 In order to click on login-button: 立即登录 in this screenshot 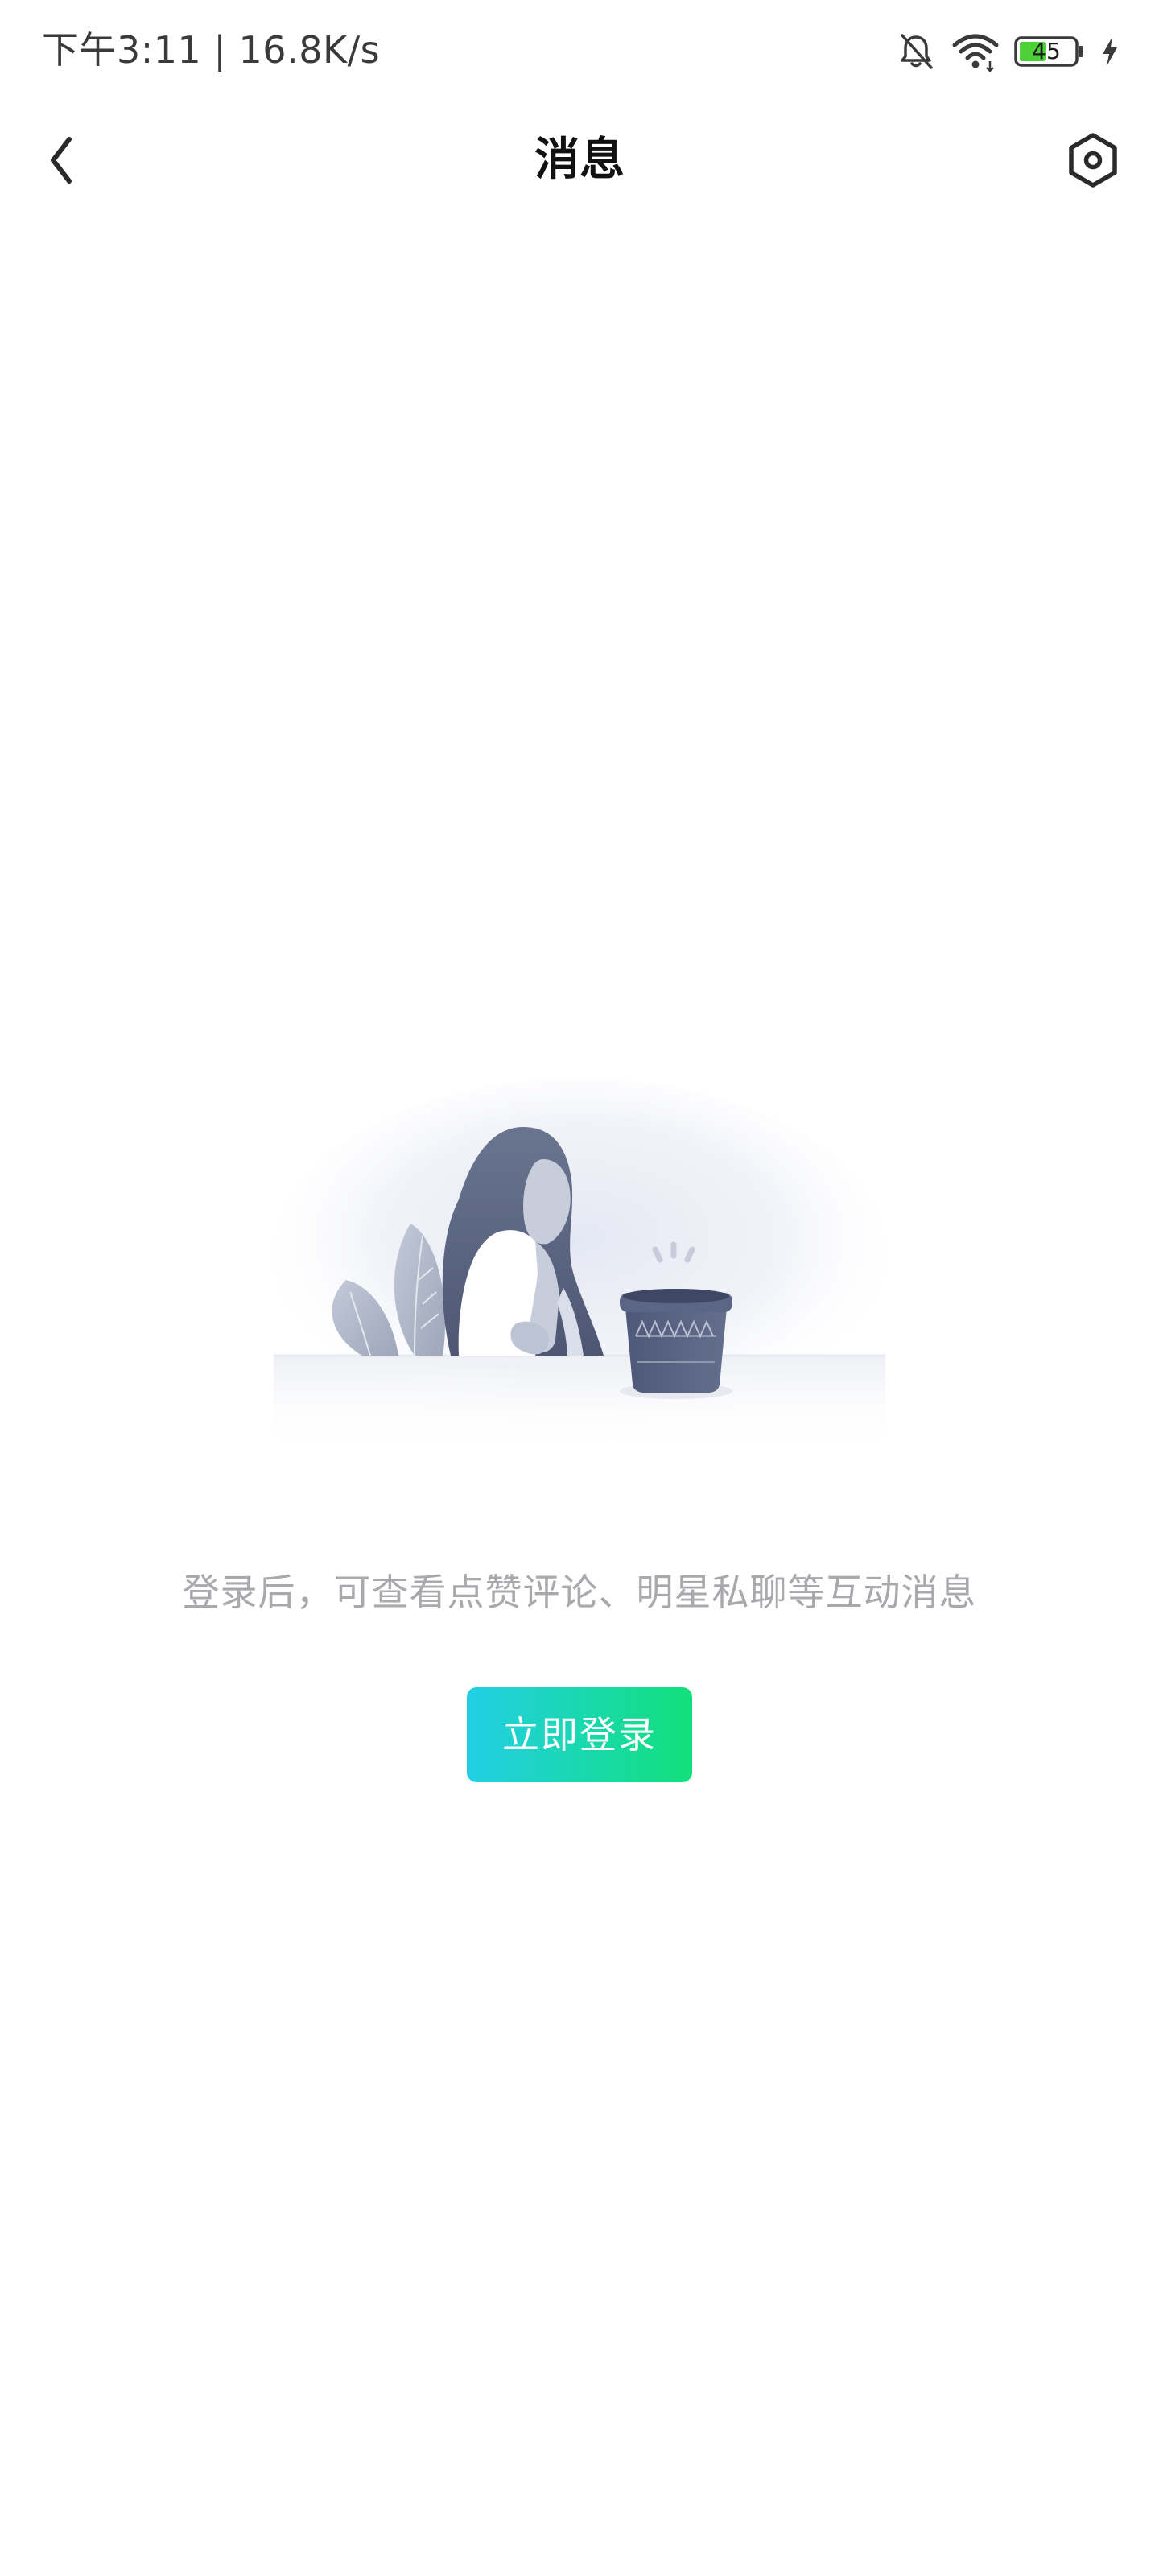, I will do `click(579, 1734)`.